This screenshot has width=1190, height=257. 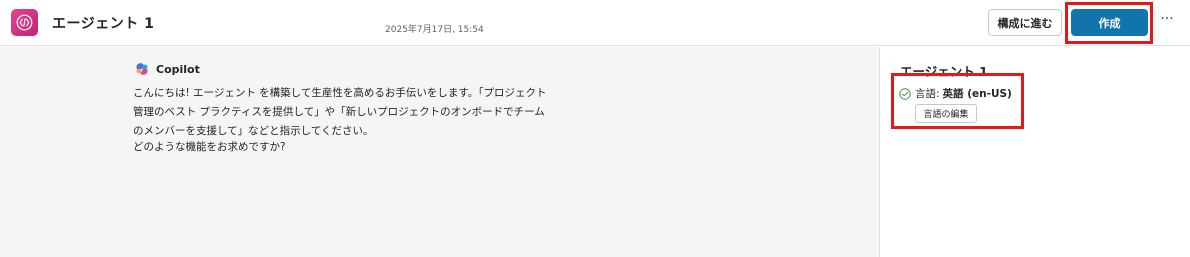 What do you see at coordinates (1025, 22) in the screenshot?
I see `configure-button: 構成に進む` at bounding box center [1025, 22].